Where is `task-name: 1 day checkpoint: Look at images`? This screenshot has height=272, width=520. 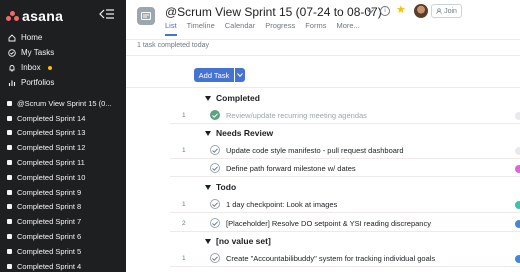
task-name: 1 day checkpoint: Look at images is located at coordinates (281, 204).